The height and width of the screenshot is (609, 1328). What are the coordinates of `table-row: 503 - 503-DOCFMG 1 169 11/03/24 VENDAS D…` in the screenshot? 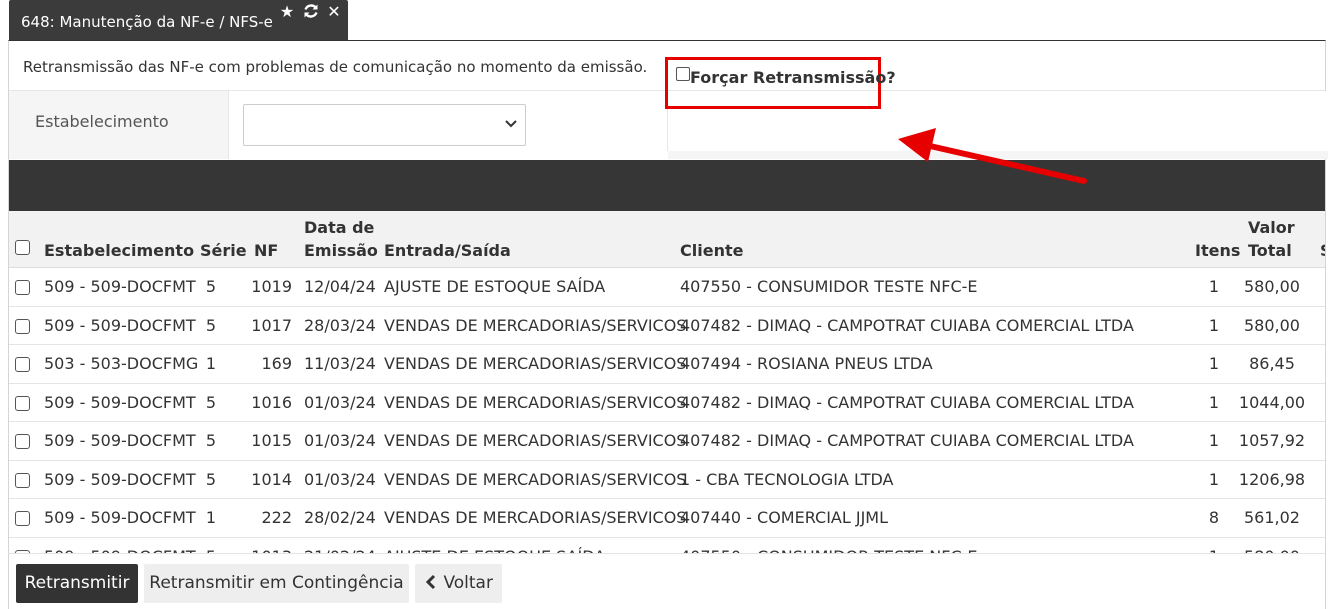 It's located at (667, 364).